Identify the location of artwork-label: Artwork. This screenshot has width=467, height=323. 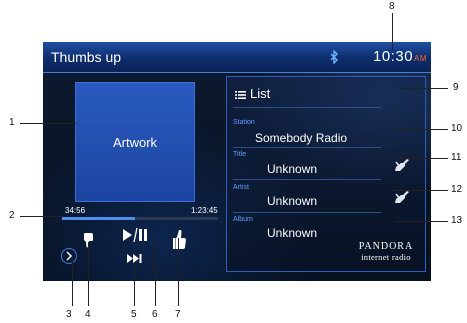
(135, 142).